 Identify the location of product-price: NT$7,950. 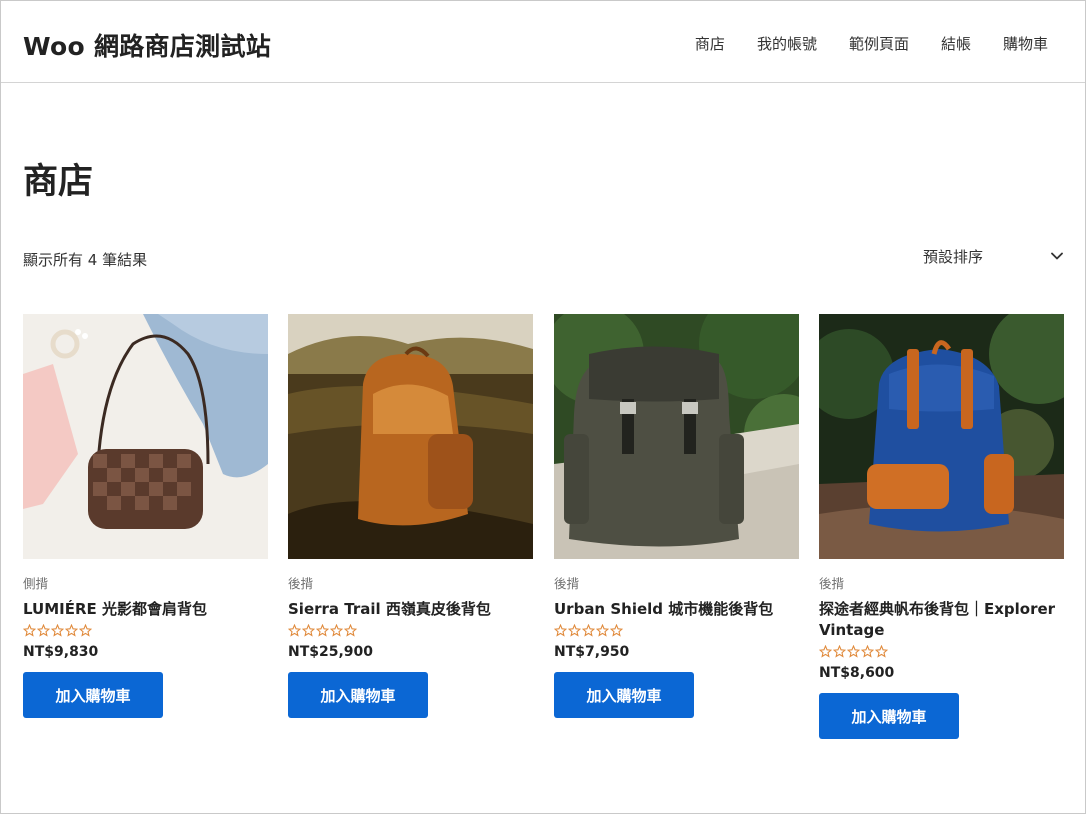
(592, 652).